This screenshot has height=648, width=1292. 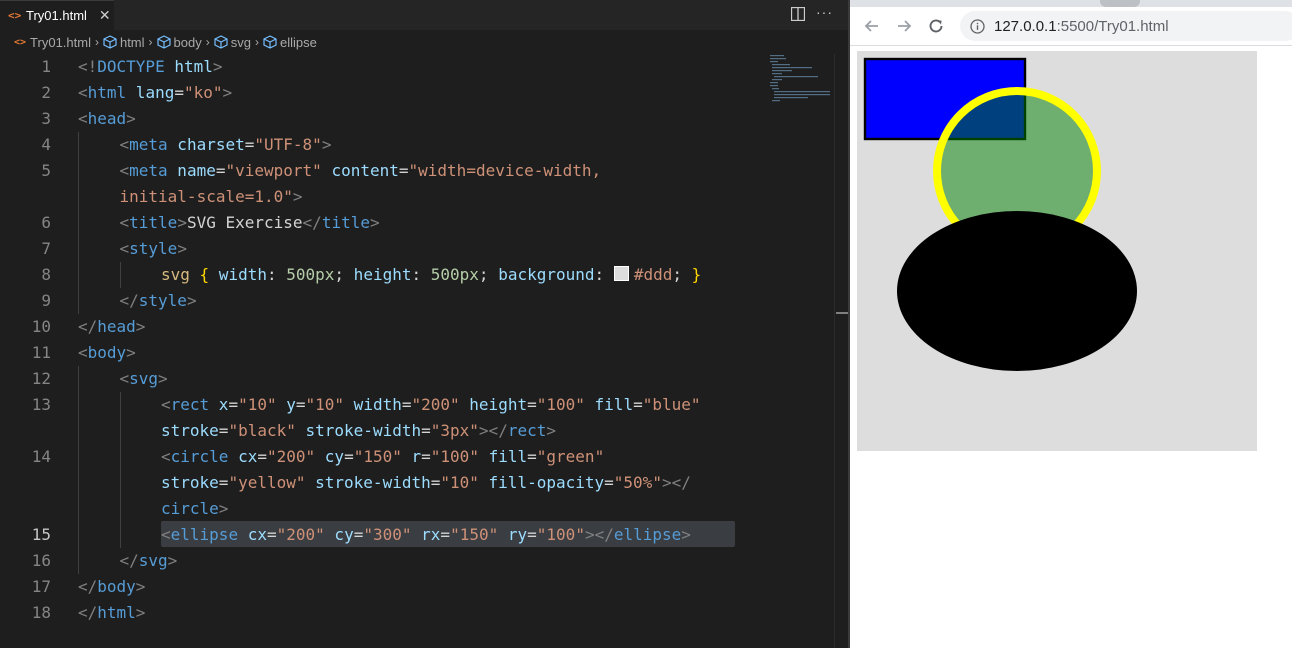 I want to click on forward-arrow-icon, so click(x=904, y=26).